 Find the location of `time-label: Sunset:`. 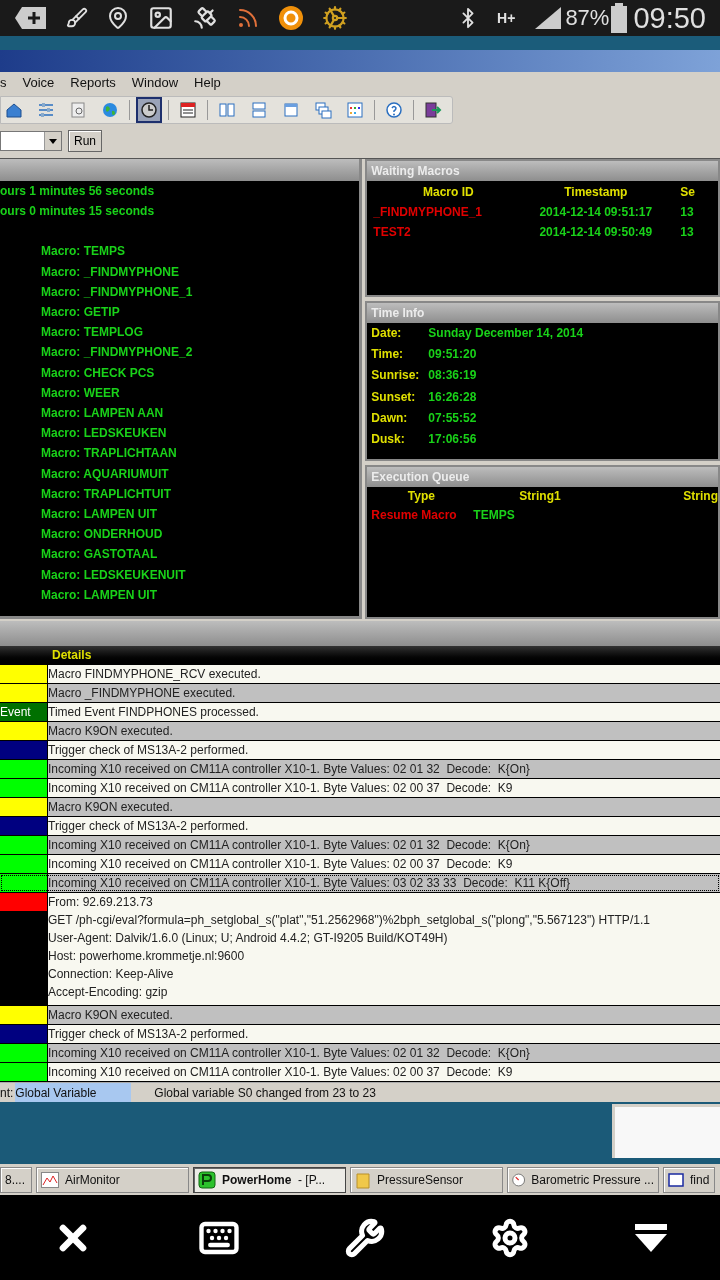

time-label: Sunset: is located at coordinates (394, 397).